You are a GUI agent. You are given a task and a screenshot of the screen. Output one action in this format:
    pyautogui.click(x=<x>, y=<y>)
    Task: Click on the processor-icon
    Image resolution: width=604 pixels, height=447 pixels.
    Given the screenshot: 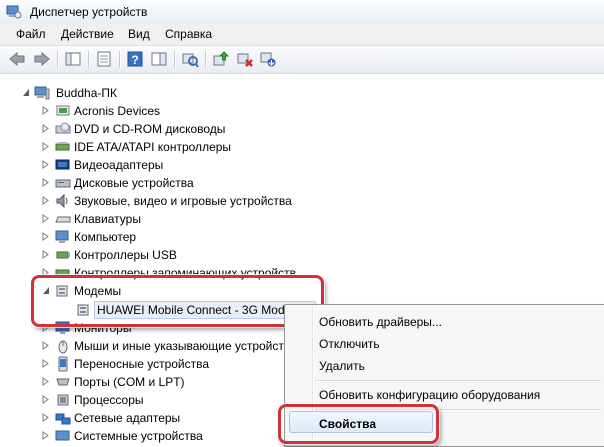 What is the action you would take?
    pyautogui.click(x=63, y=400)
    